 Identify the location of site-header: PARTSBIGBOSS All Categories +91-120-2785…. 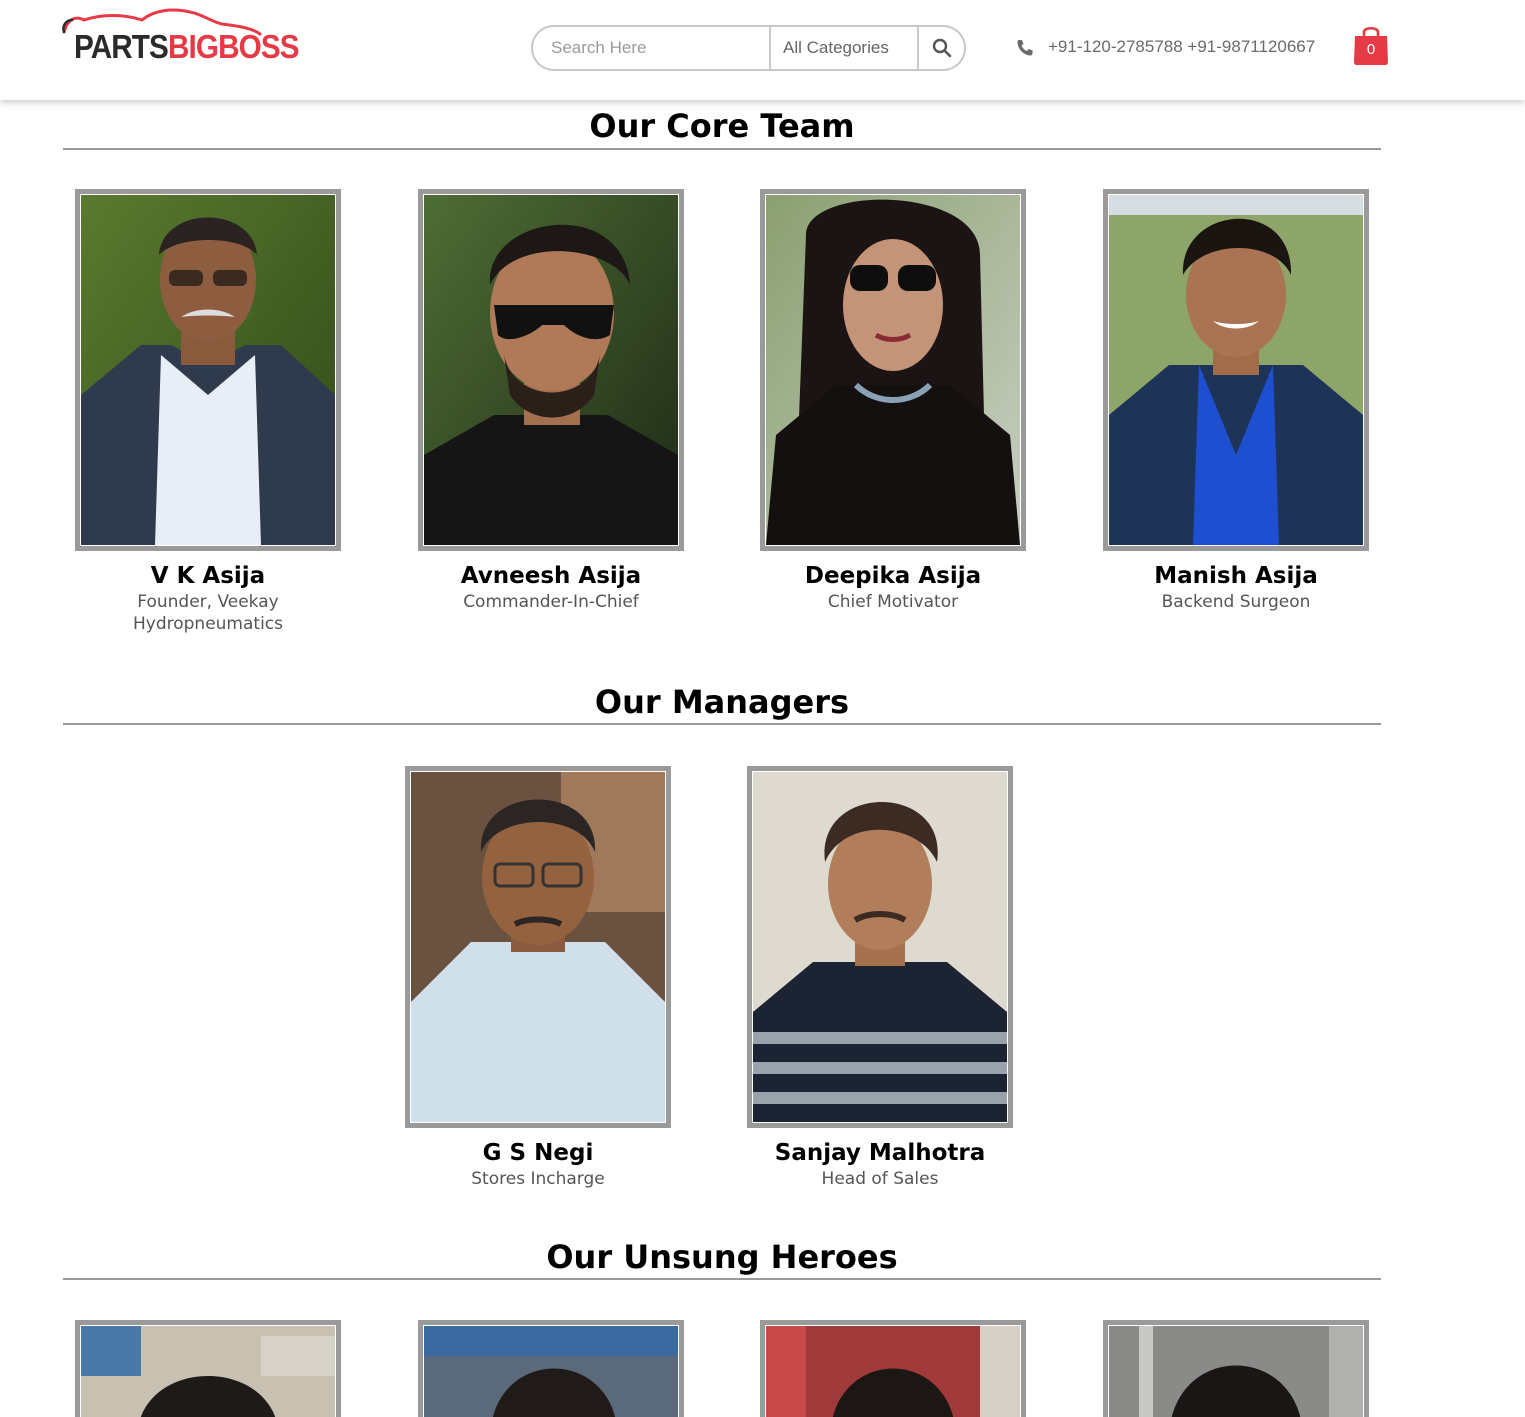
(762, 50).